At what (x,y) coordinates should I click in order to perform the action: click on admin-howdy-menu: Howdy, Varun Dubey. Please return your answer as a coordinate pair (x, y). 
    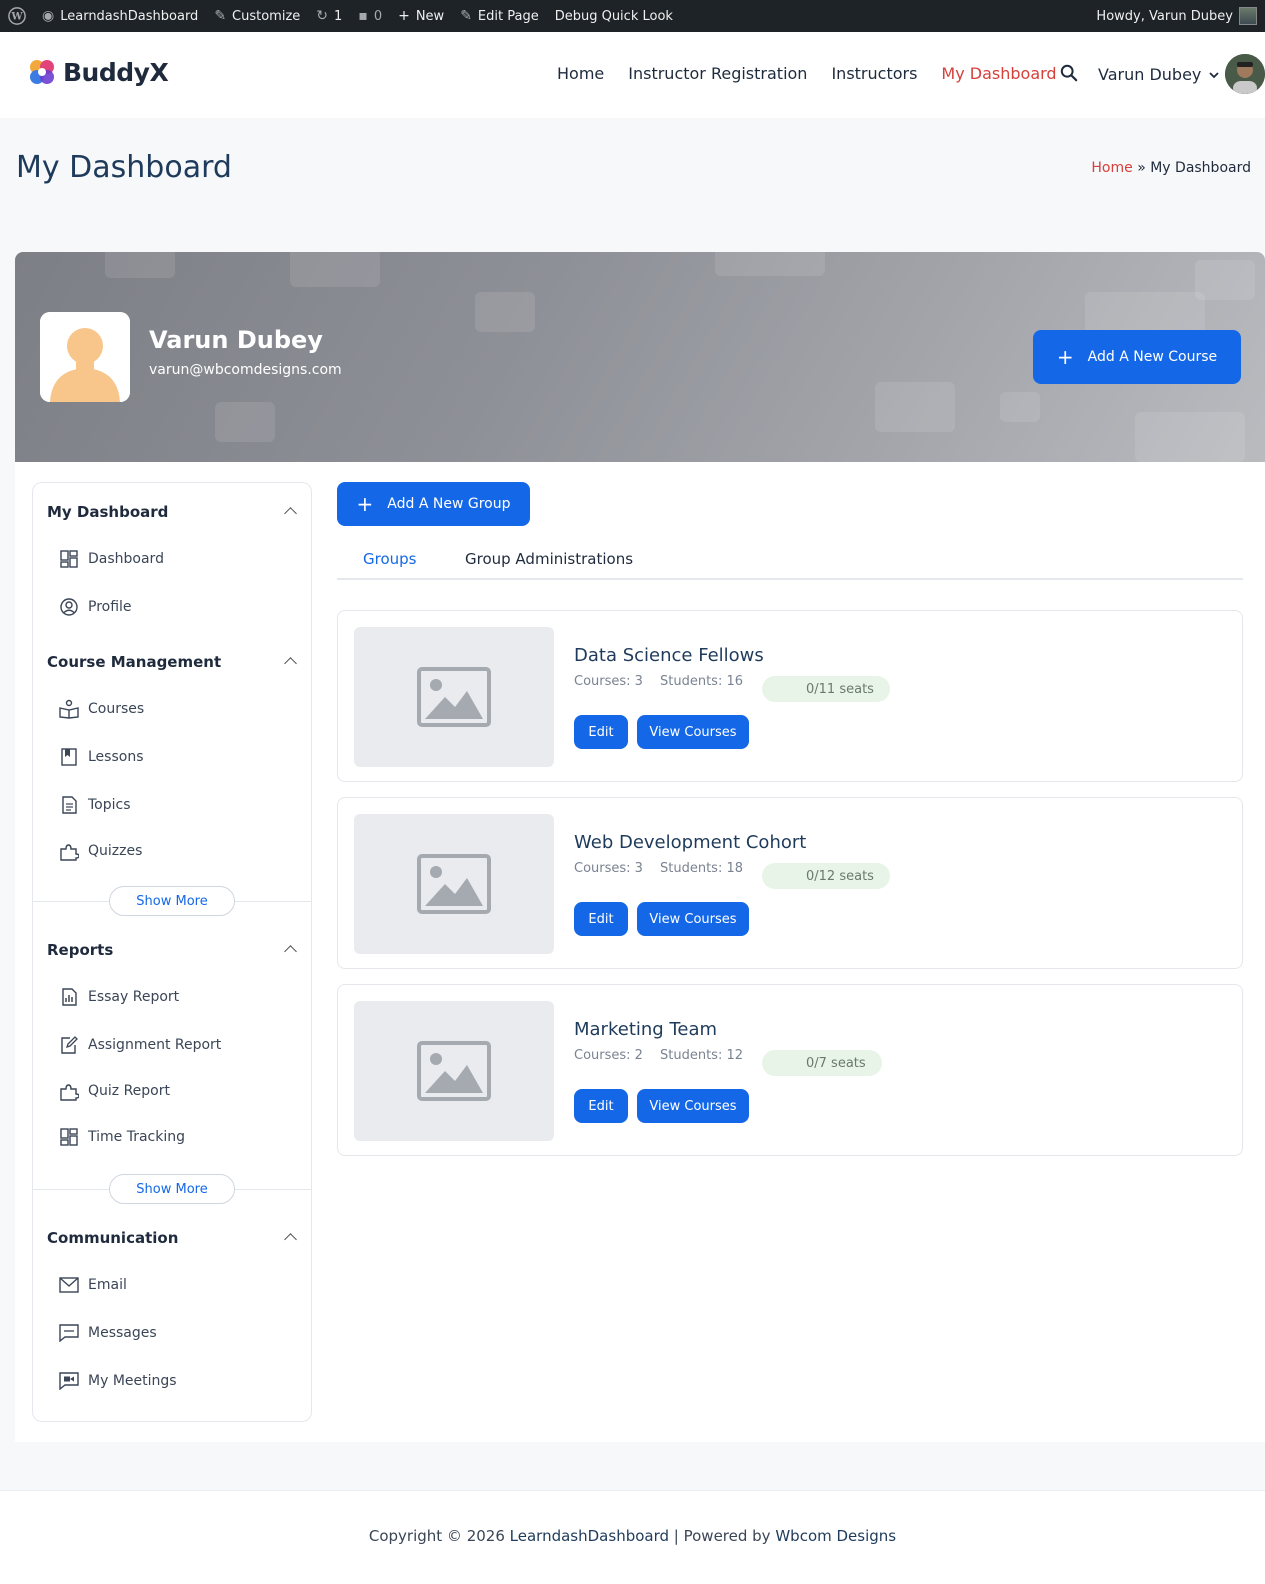
    Looking at the image, I should click on (1176, 16).